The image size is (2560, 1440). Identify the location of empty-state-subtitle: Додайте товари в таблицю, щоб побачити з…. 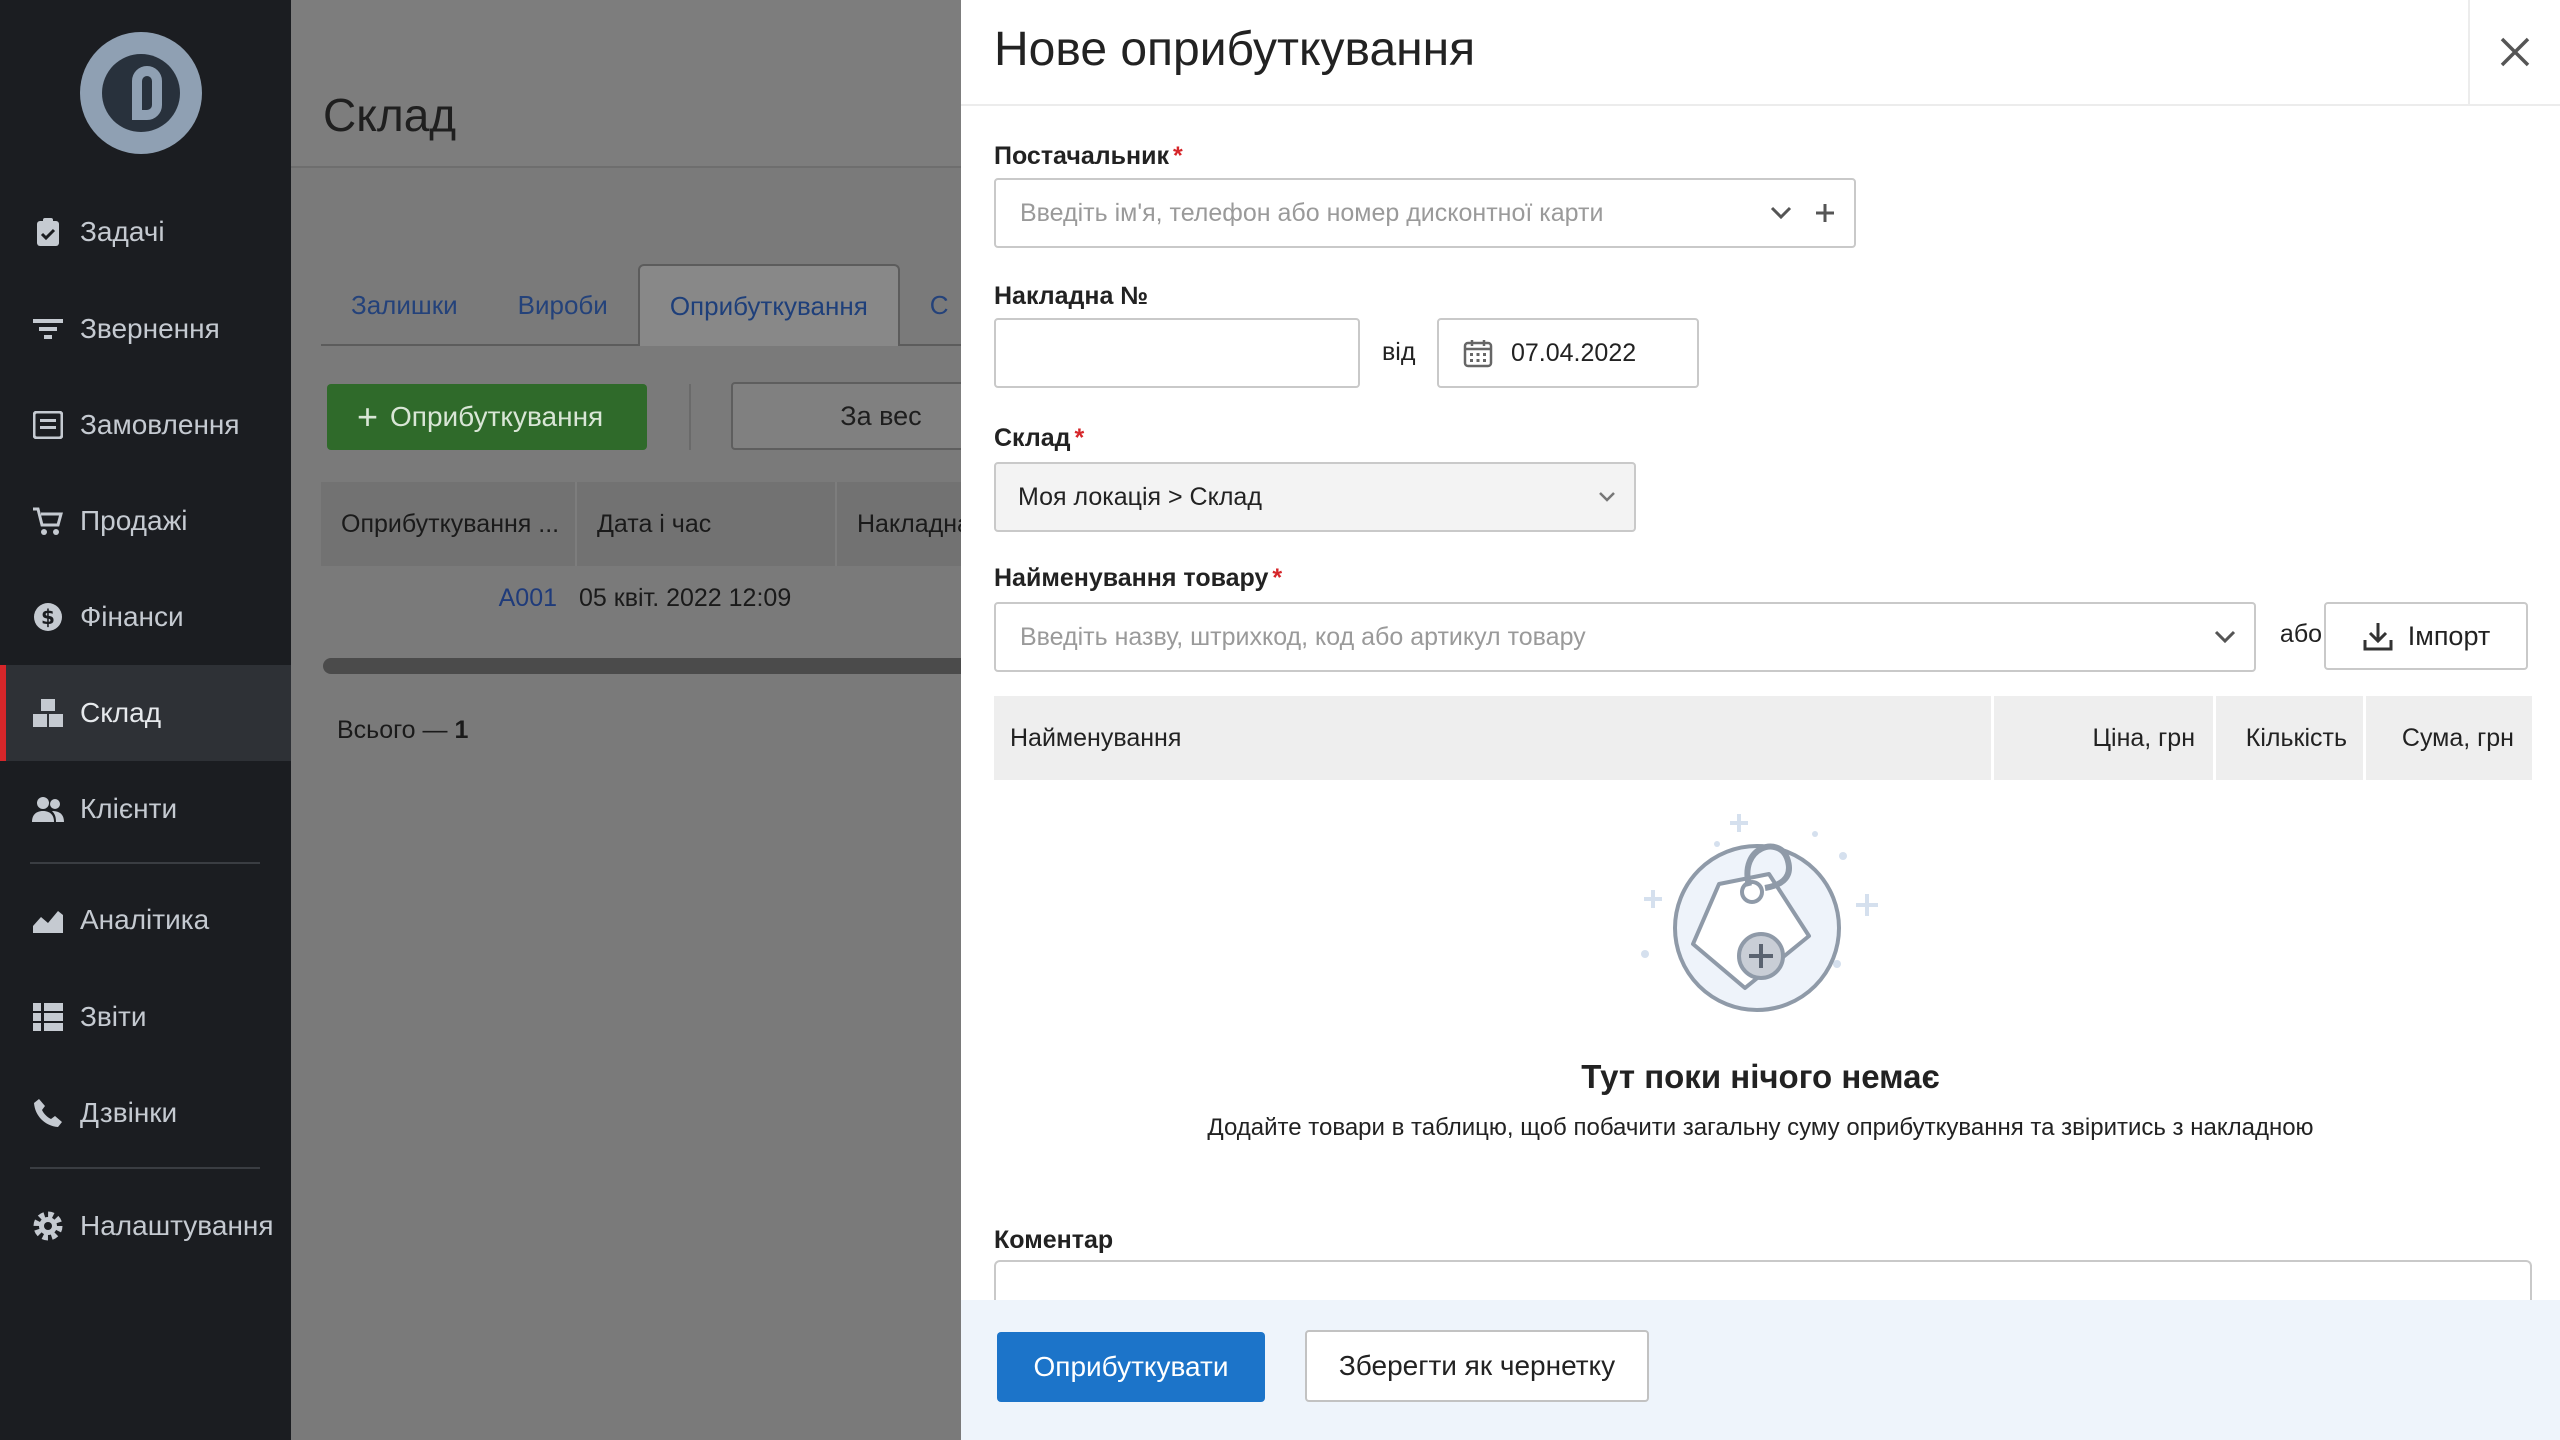
(1760, 1127).